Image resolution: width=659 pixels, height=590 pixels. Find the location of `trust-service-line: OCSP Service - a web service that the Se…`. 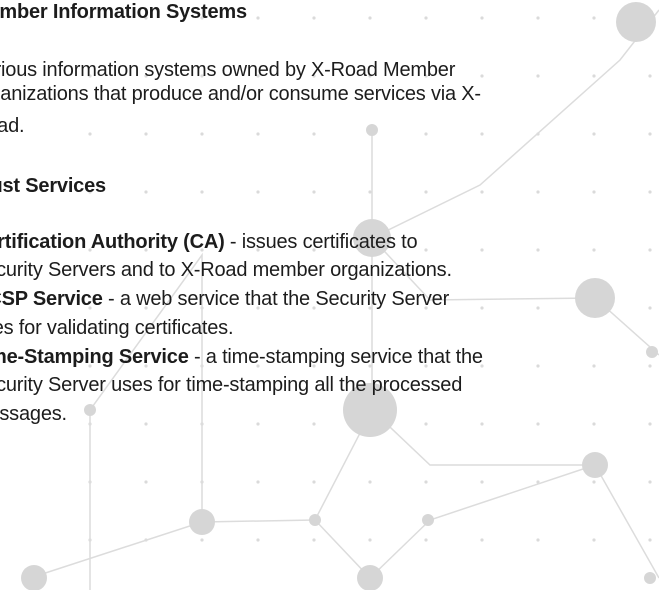

trust-service-line: OCSP Service - a web service that the Se… is located at coordinates (225, 299).